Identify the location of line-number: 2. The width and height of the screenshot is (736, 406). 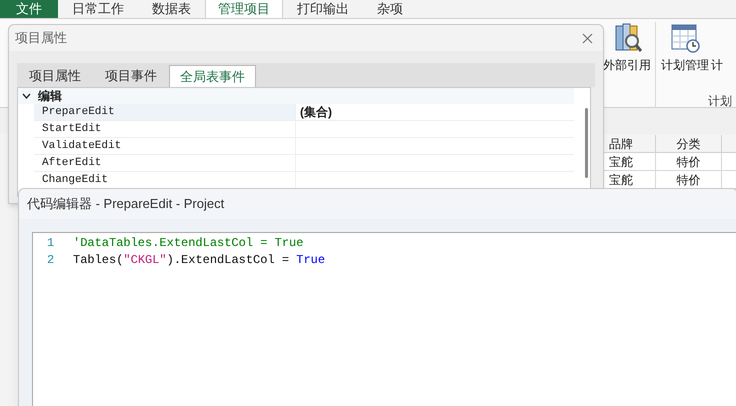
(51, 260).